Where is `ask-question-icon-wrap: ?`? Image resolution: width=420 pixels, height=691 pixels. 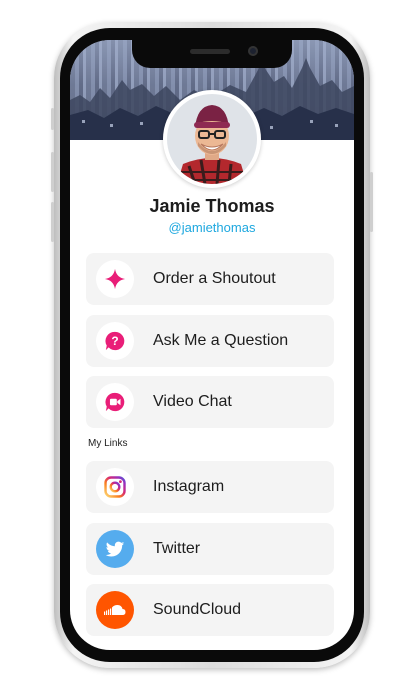 ask-question-icon-wrap: ? is located at coordinates (115, 341).